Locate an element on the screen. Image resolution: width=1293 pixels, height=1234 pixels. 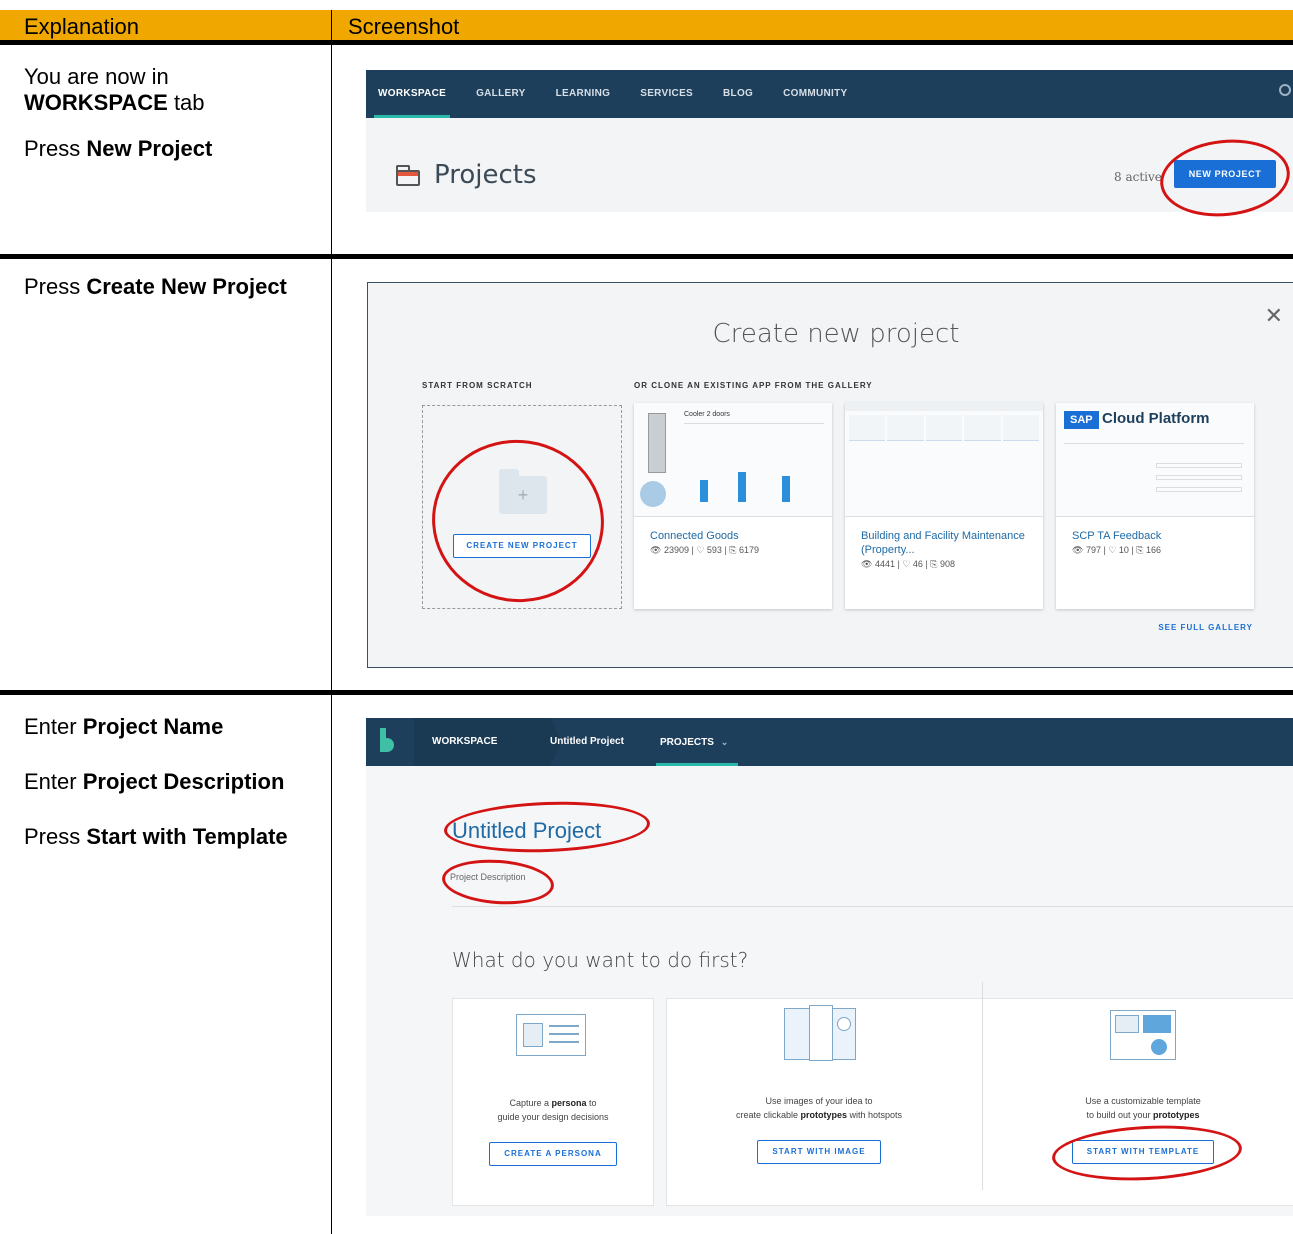
card-stats: 👁 23909 | ♡ 593 | ⎘ 6179 is located at coordinates (705, 550).